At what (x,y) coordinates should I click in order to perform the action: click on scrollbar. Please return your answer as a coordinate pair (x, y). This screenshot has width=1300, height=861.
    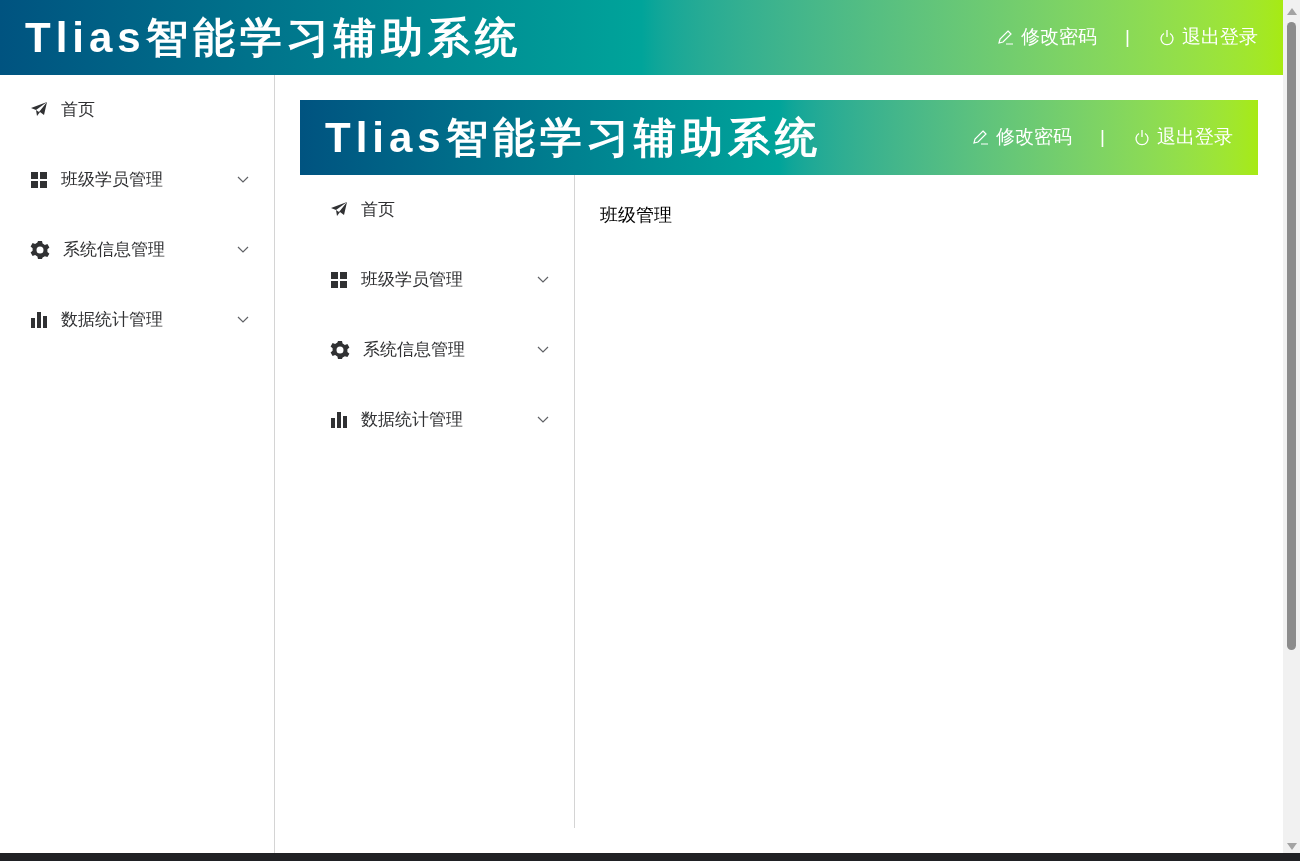
    Looking at the image, I should click on (1291, 426).